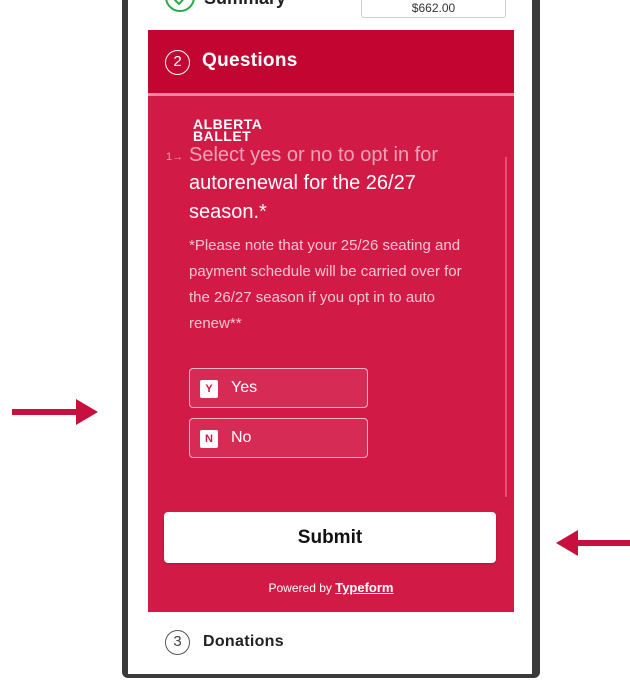  Describe the element at coordinates (364, 587) in the screenshot. I see `typeform-link: Typeform` at that location.